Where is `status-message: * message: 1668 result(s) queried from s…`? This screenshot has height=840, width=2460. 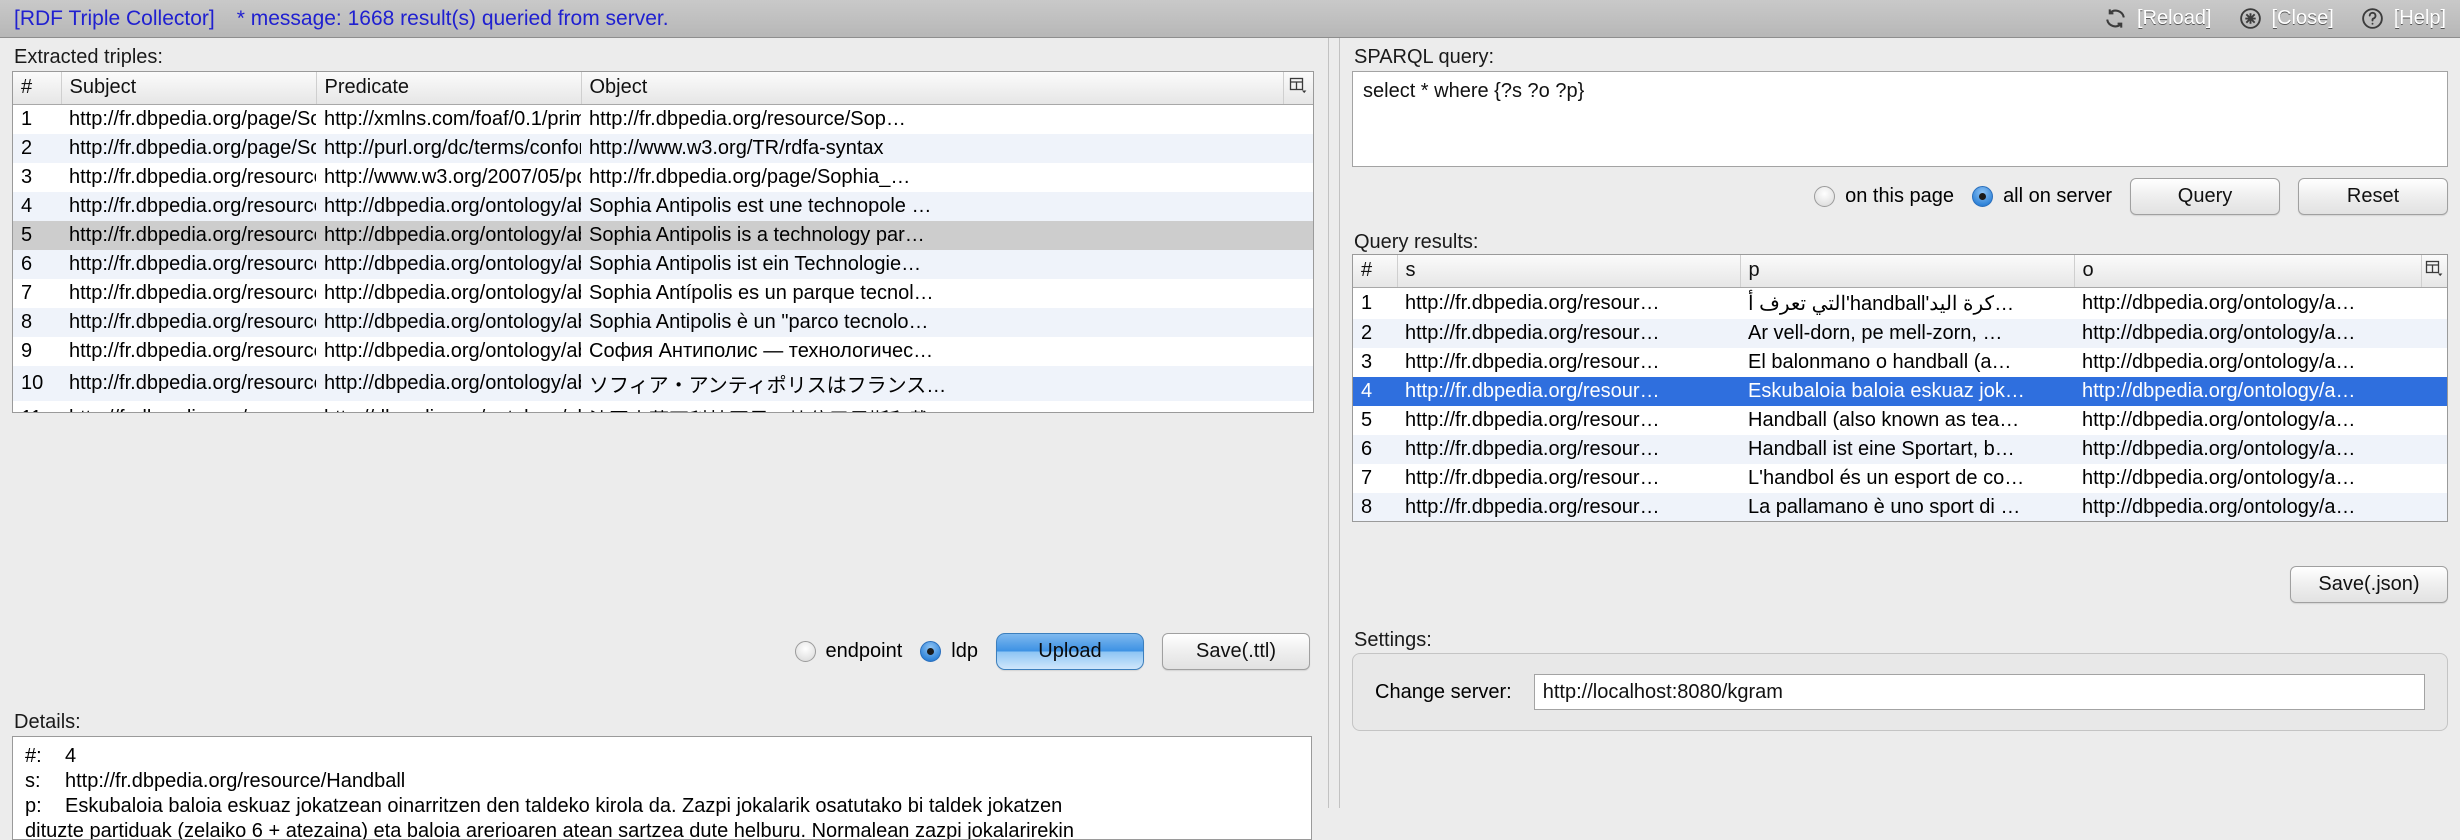
status-message: * message: 1668 result(s) queried from s… is located at coordinates (452, 18).